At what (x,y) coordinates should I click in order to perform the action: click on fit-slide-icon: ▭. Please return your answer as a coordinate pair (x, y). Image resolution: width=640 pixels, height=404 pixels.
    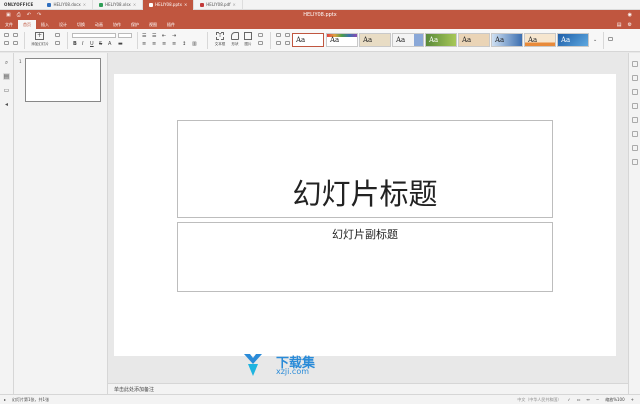
    Looking at the image, I should click on (579, 399).